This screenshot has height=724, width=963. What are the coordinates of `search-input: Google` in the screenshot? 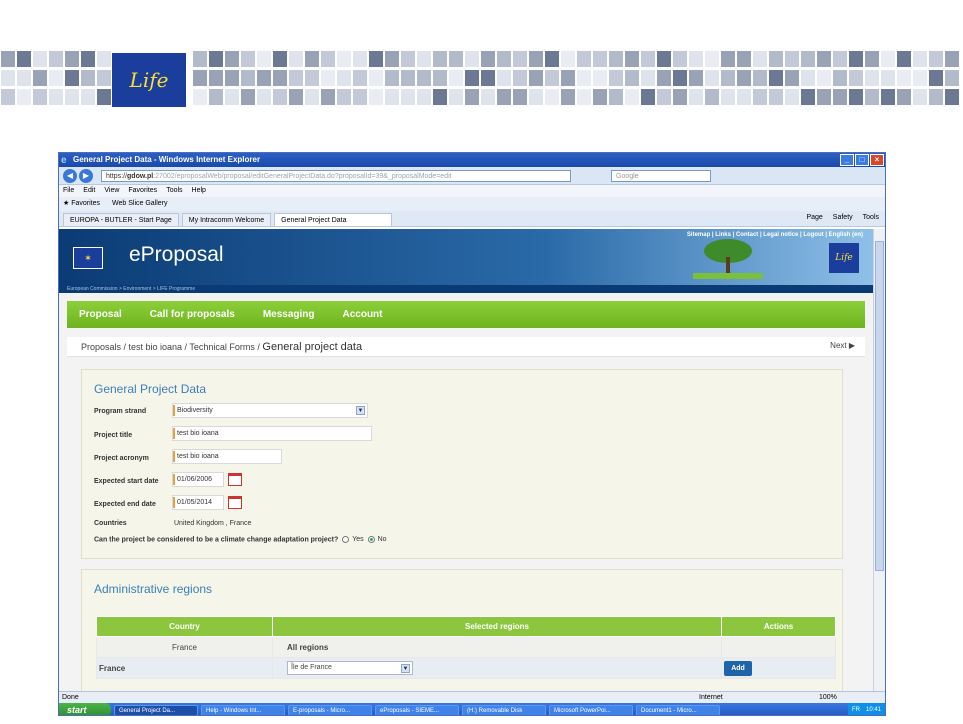 It's located at (661, 175).